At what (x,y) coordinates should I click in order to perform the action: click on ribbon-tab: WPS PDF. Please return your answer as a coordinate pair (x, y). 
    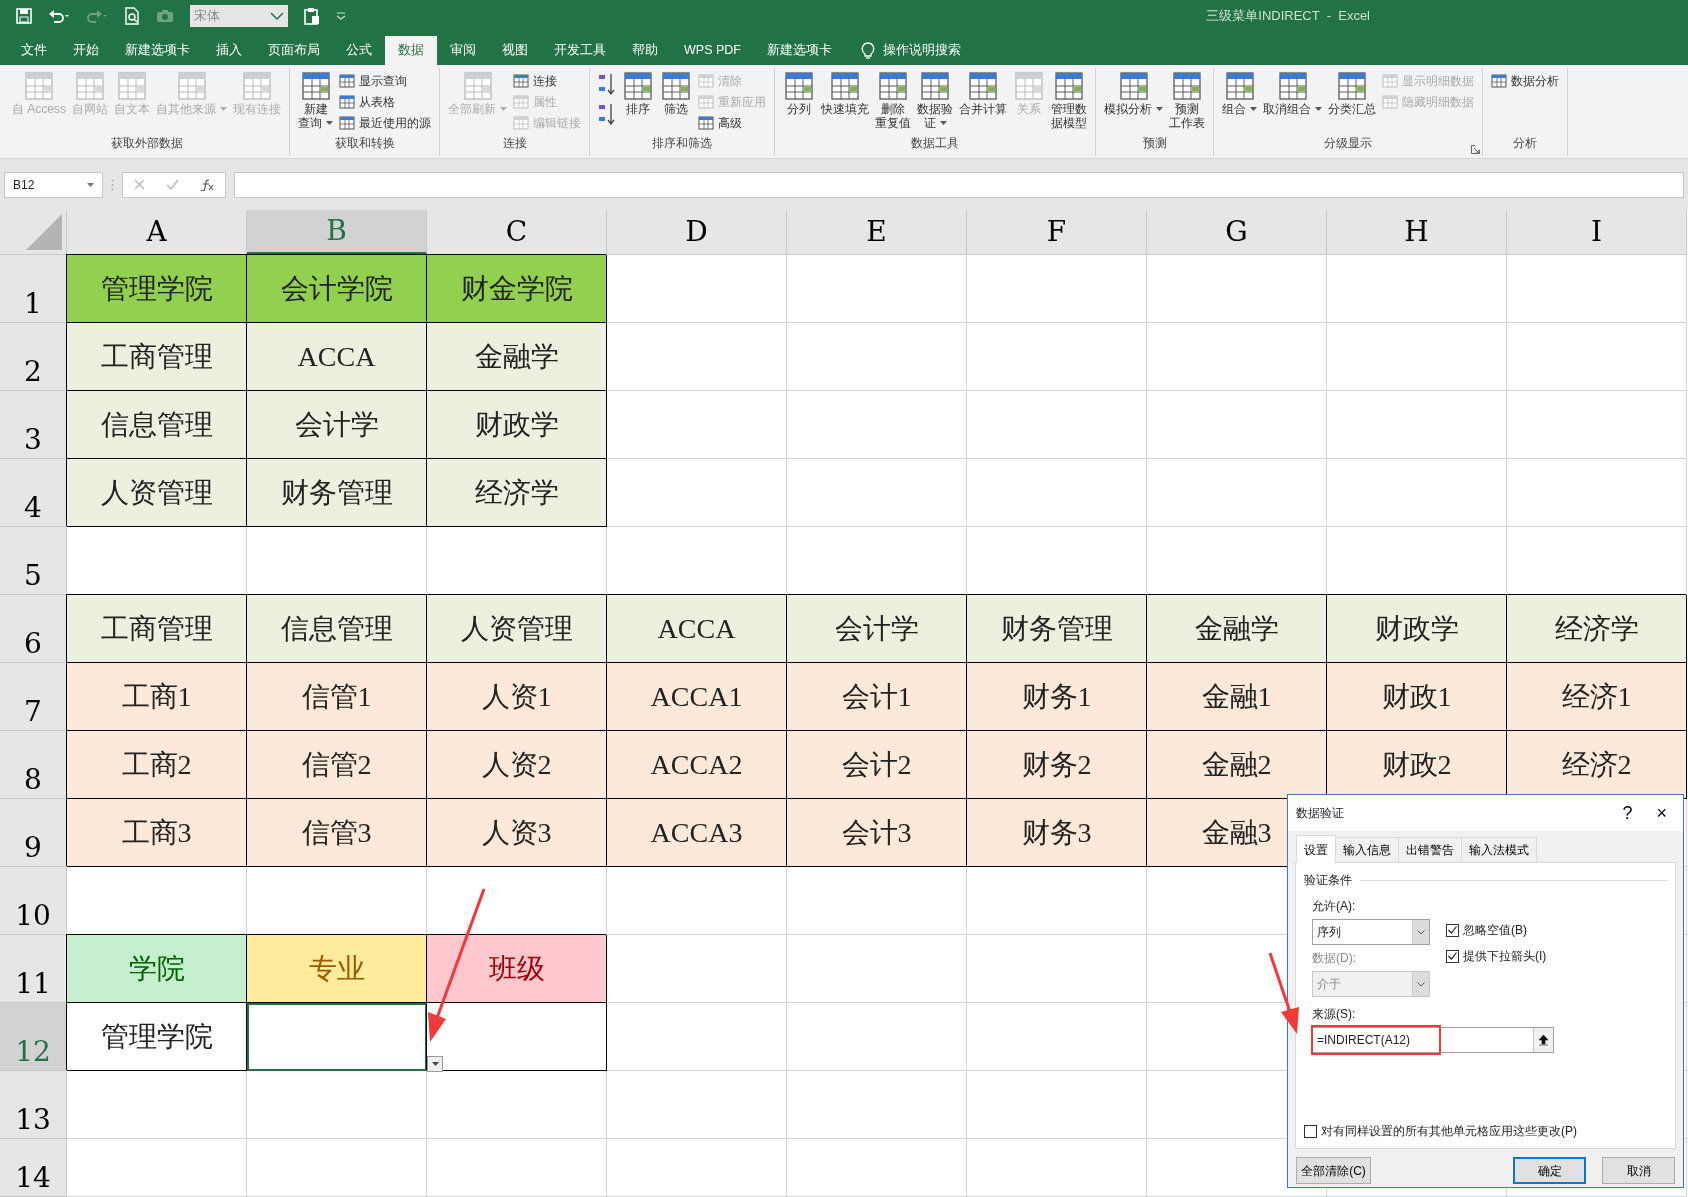
    Looking at the image, I should click on (712, 50).